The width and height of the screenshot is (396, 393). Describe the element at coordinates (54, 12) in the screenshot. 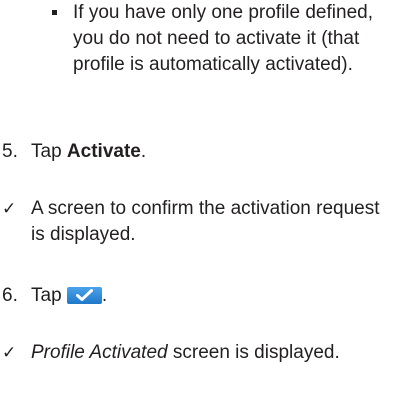

I see `bullet-square-icon` at that location.